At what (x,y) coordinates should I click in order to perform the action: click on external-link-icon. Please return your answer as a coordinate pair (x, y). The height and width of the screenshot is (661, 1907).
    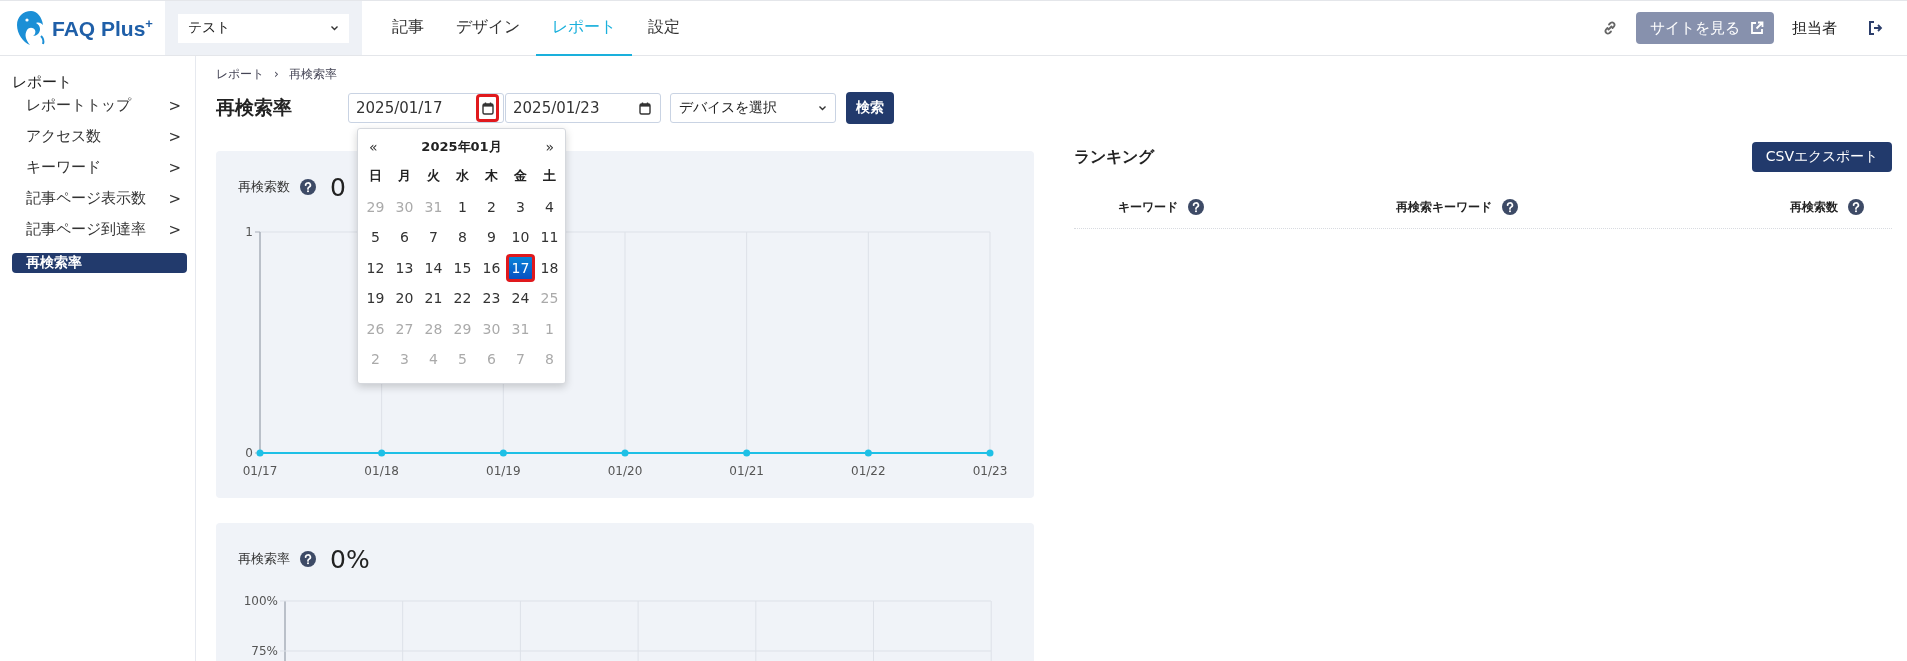
    Looking at the image, I should click on (1757, 28).